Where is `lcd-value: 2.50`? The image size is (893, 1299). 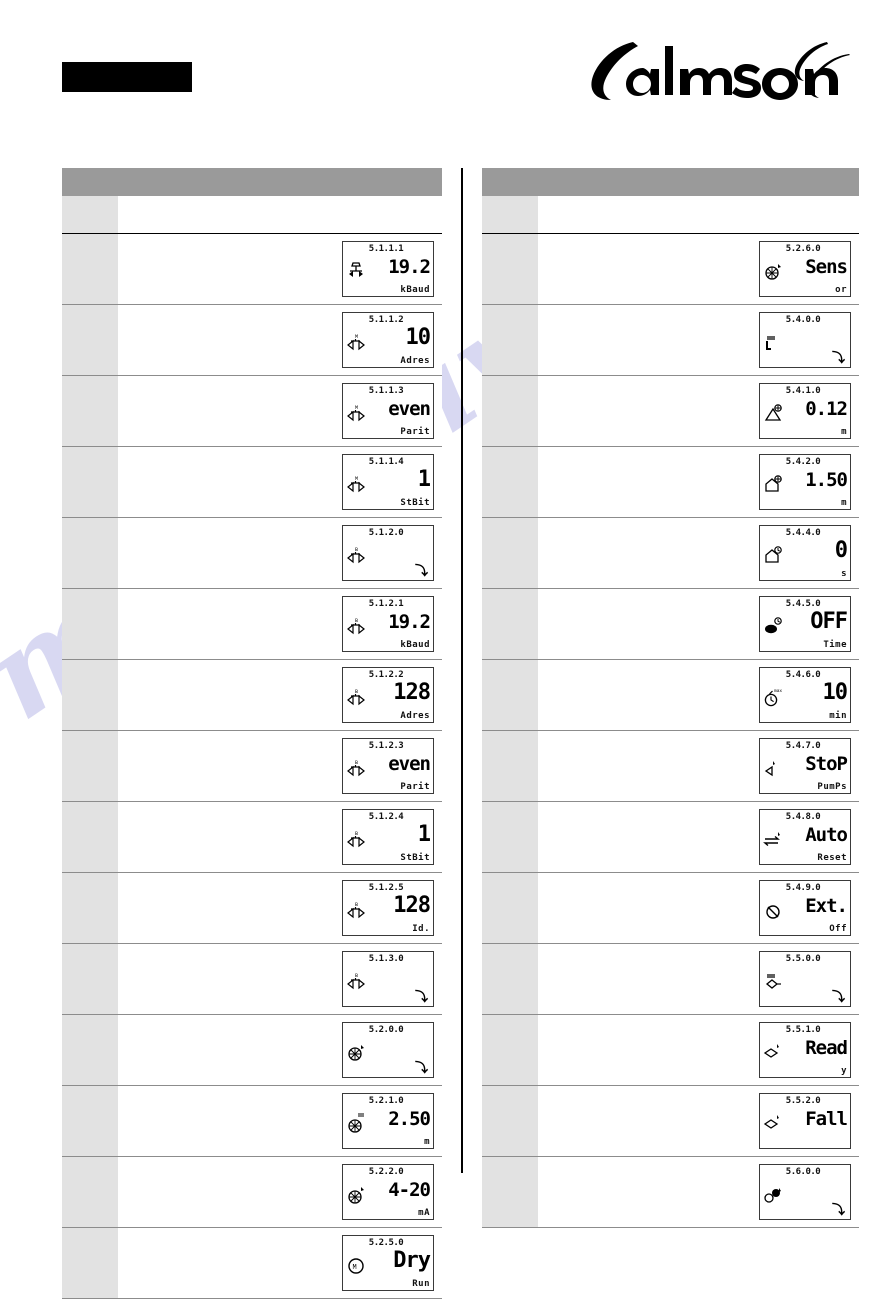
lcd-value: 2.50 is located at coordinates (409, 1119).